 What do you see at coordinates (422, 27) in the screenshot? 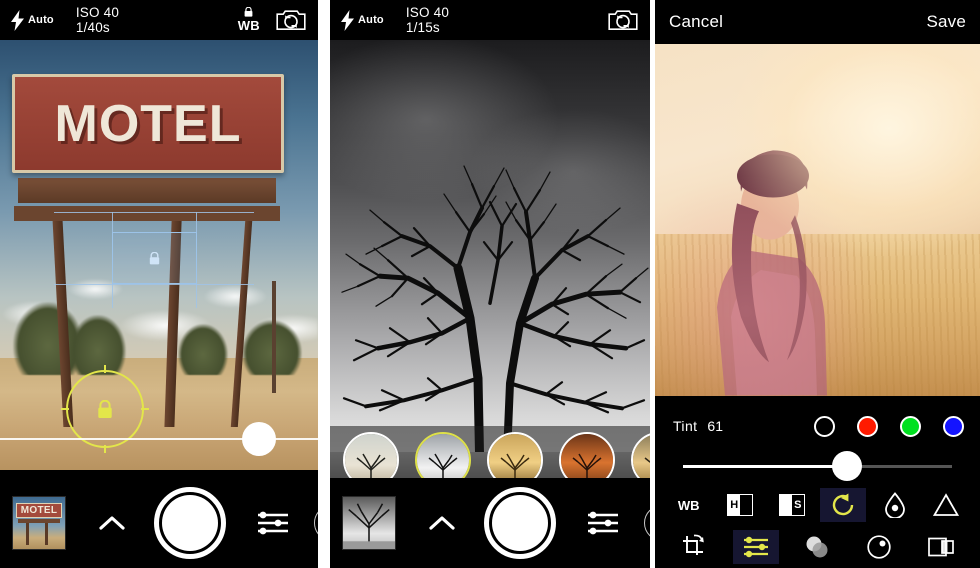
I see `shutter-speed-value: 1/15s` at bounding box center [422, 27].